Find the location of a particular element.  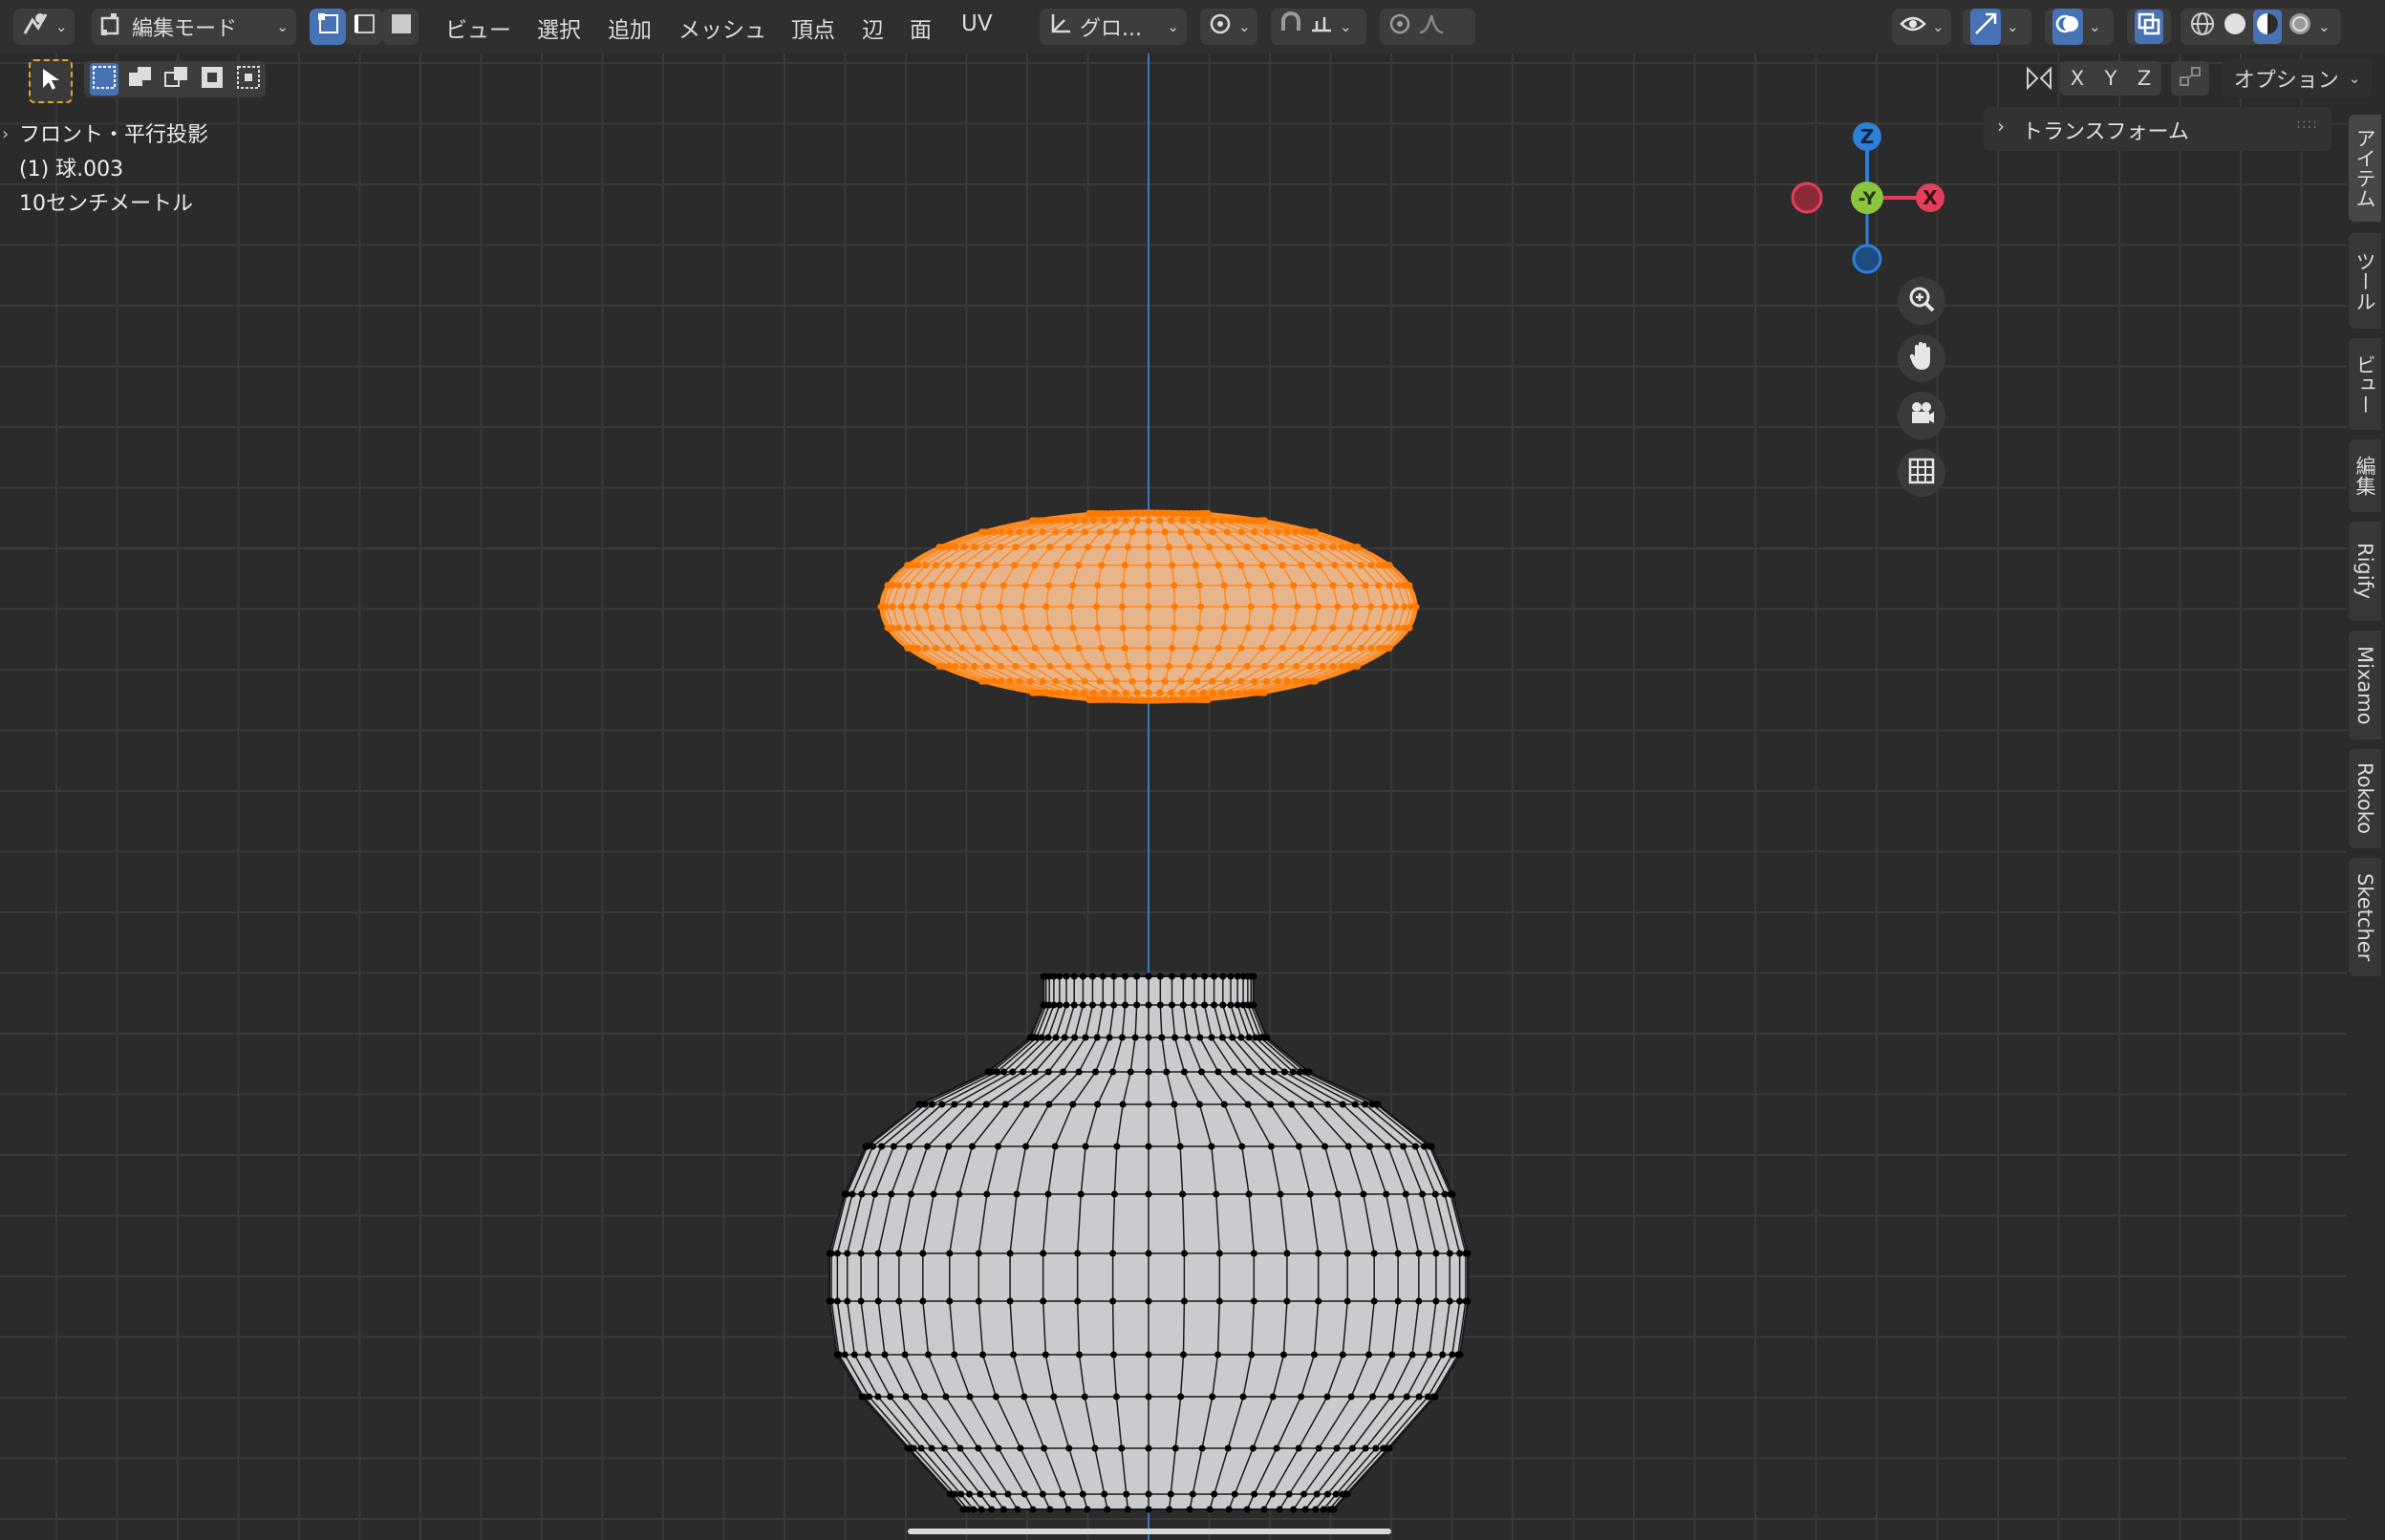

orientation-icon is located at coordinates (1060, 27).